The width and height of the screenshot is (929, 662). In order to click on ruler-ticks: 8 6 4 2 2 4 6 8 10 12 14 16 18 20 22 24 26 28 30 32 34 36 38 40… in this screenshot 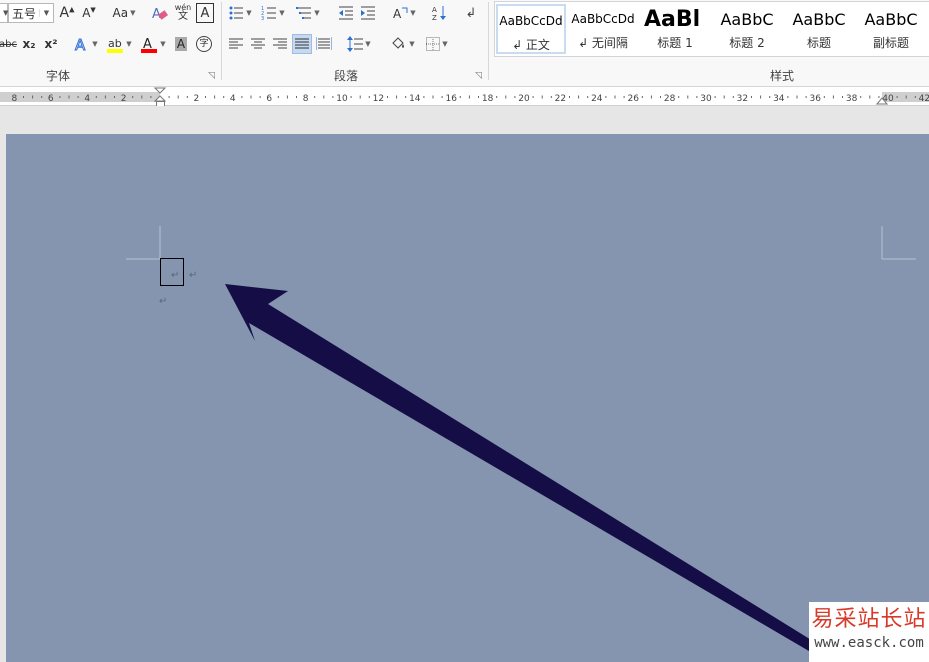, I will do `click(470, 98)`.